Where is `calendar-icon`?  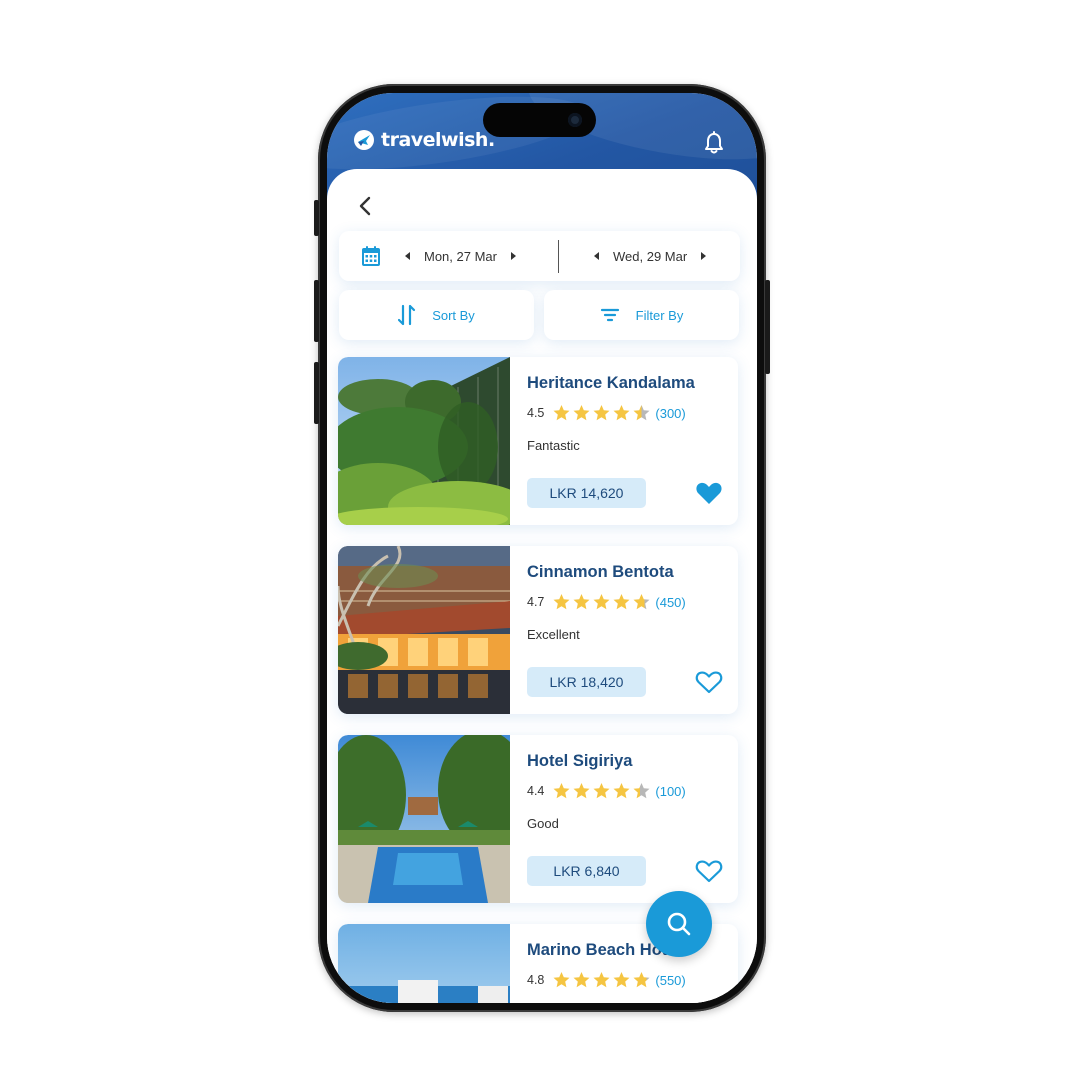
calendar-icon is located at coordinates (371, 256).